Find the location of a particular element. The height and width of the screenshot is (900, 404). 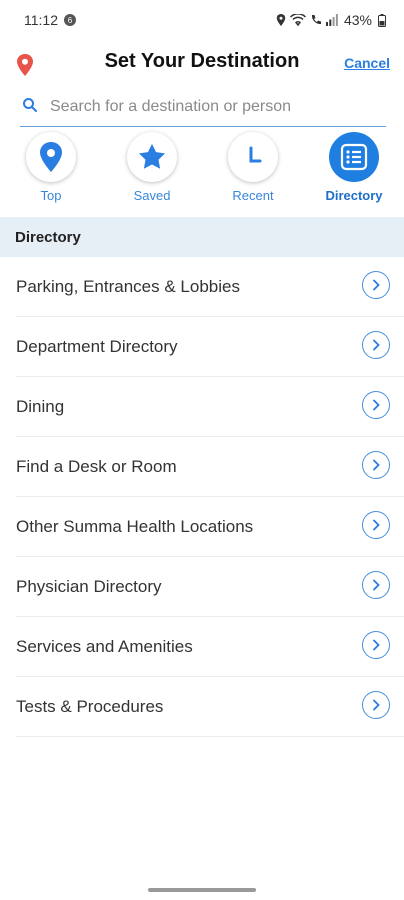

search-bar is located at coordinates (203, 107).